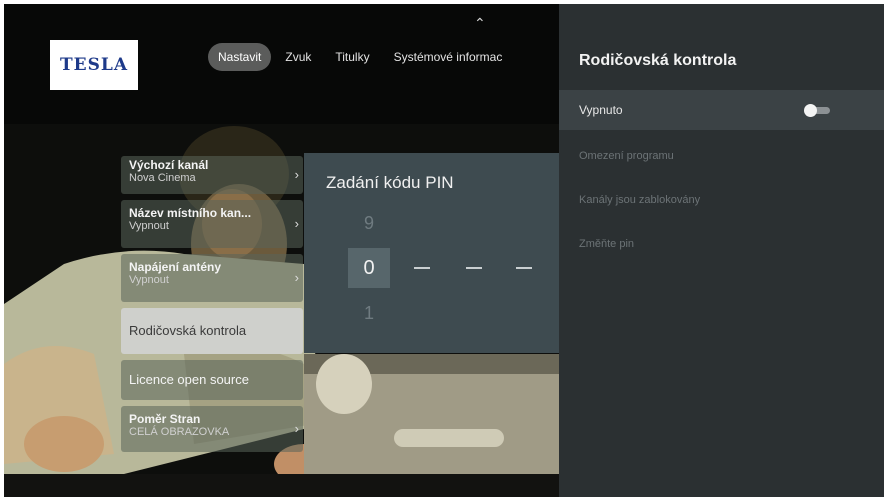 The height and width of the screenshot is (501, 888). What do you see at coordinates (369, 268) in the screenshot?
I see `pin-digit-input: 0` at bounding box center [369, 268].